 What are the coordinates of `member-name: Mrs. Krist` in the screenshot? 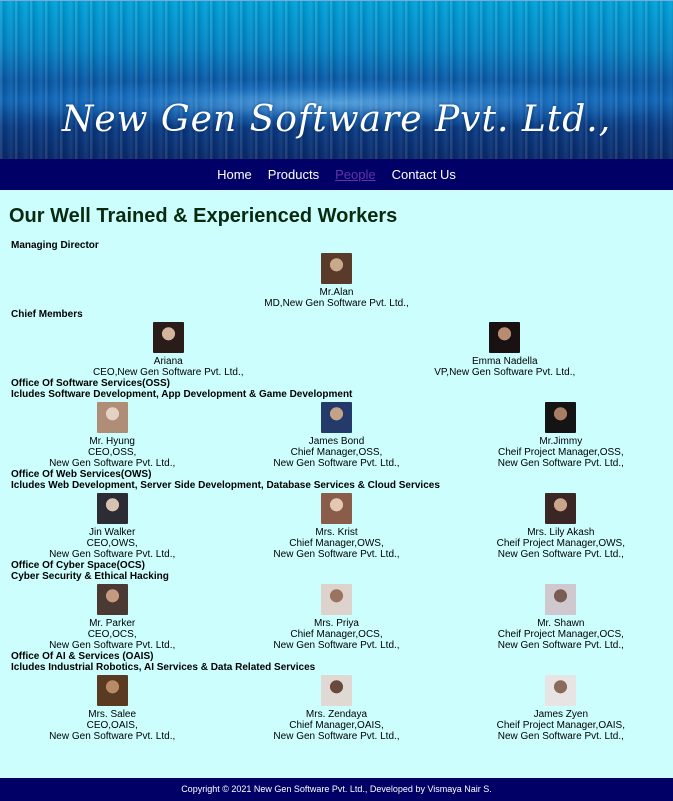 It's located at (336, 532).